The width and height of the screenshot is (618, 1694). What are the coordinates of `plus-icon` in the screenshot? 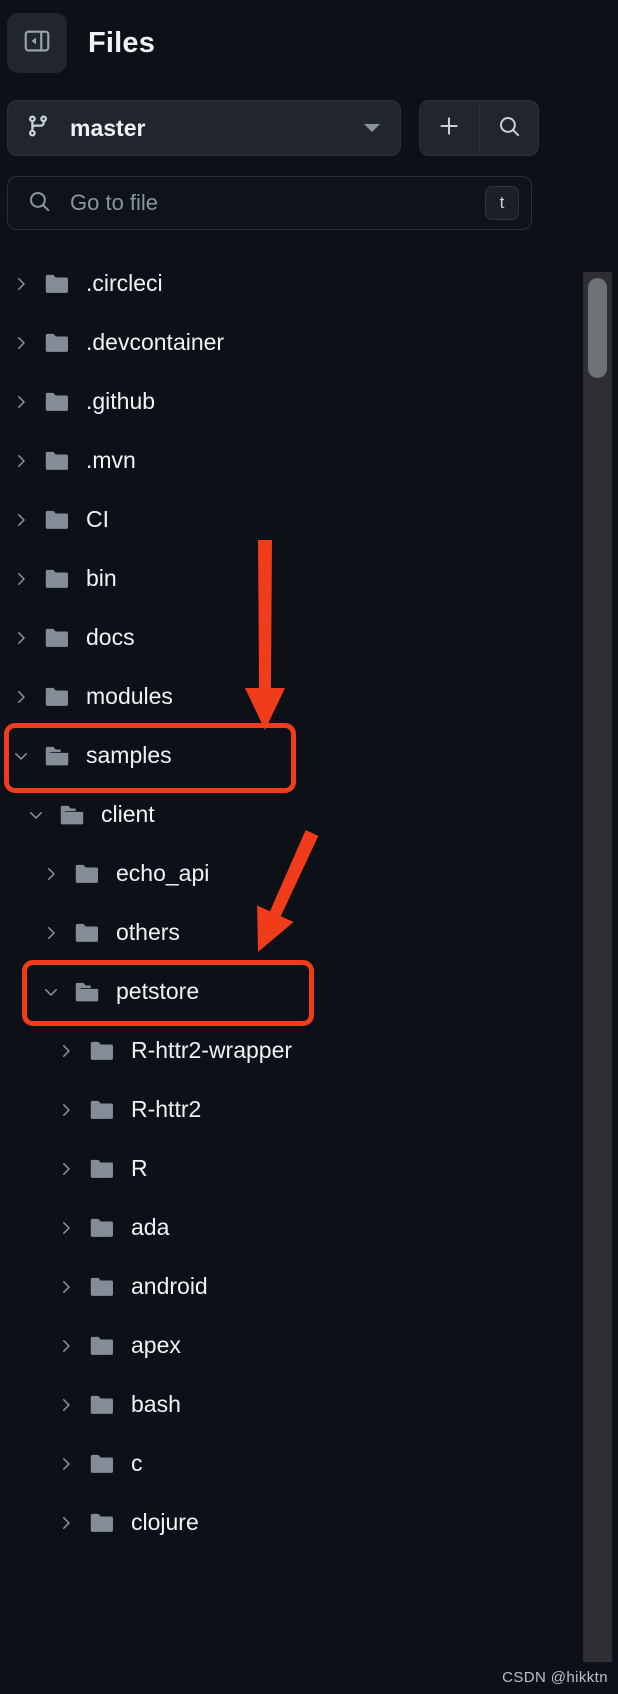 It's located at (449, 128).